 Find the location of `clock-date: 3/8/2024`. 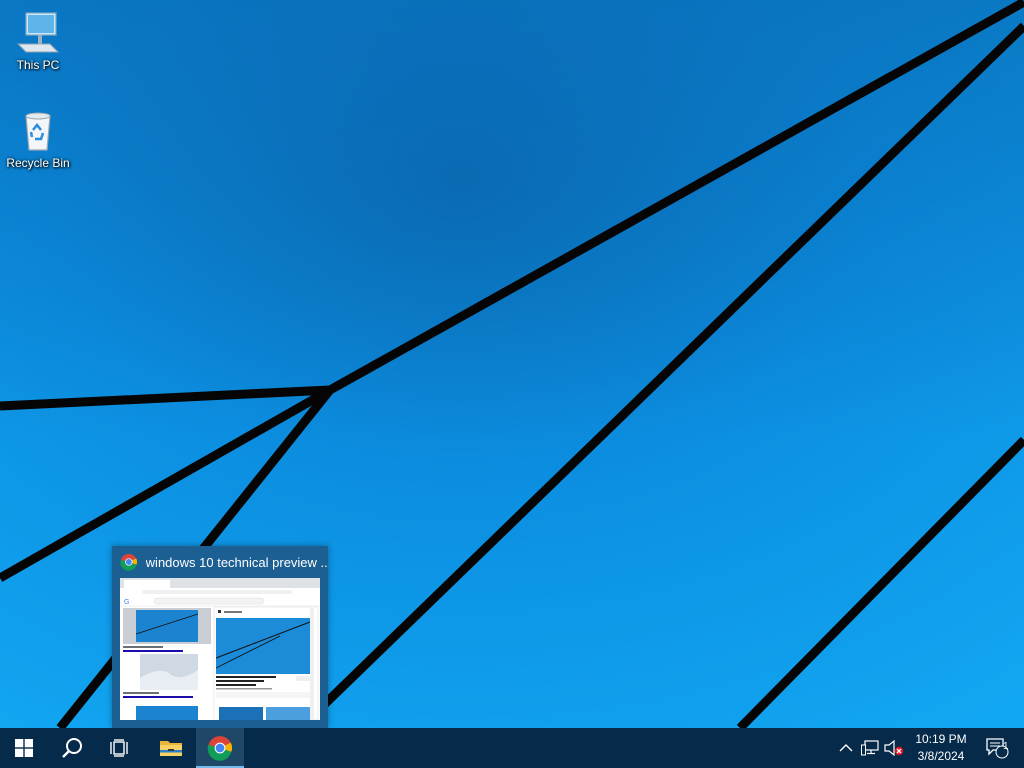

clock-date: 3/8/2024 is located at coordinates (941, 756).